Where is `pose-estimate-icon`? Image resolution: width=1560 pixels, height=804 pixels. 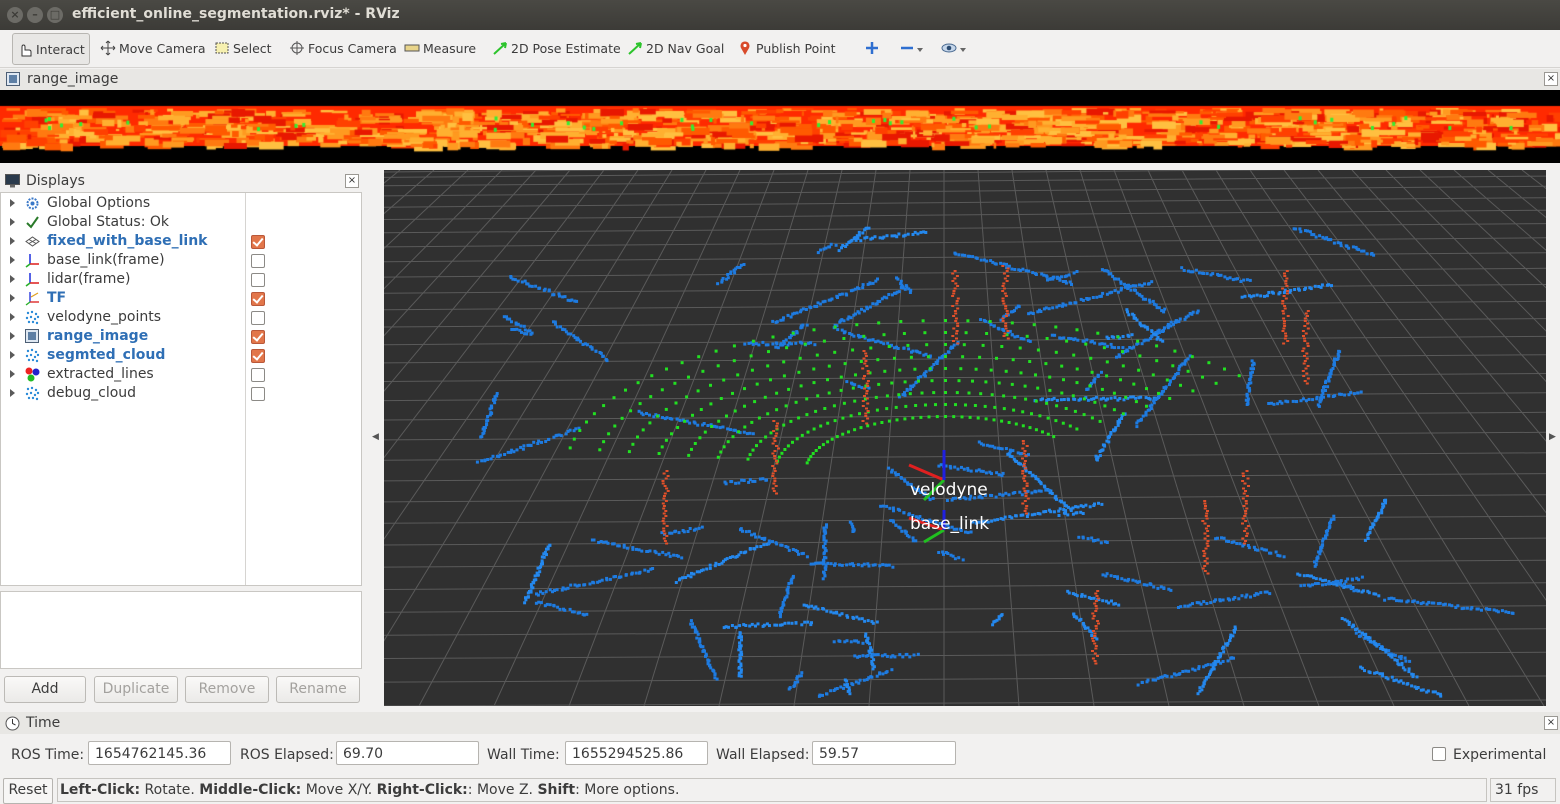
pose-estimate-icon is located at coordinates (500, 48).